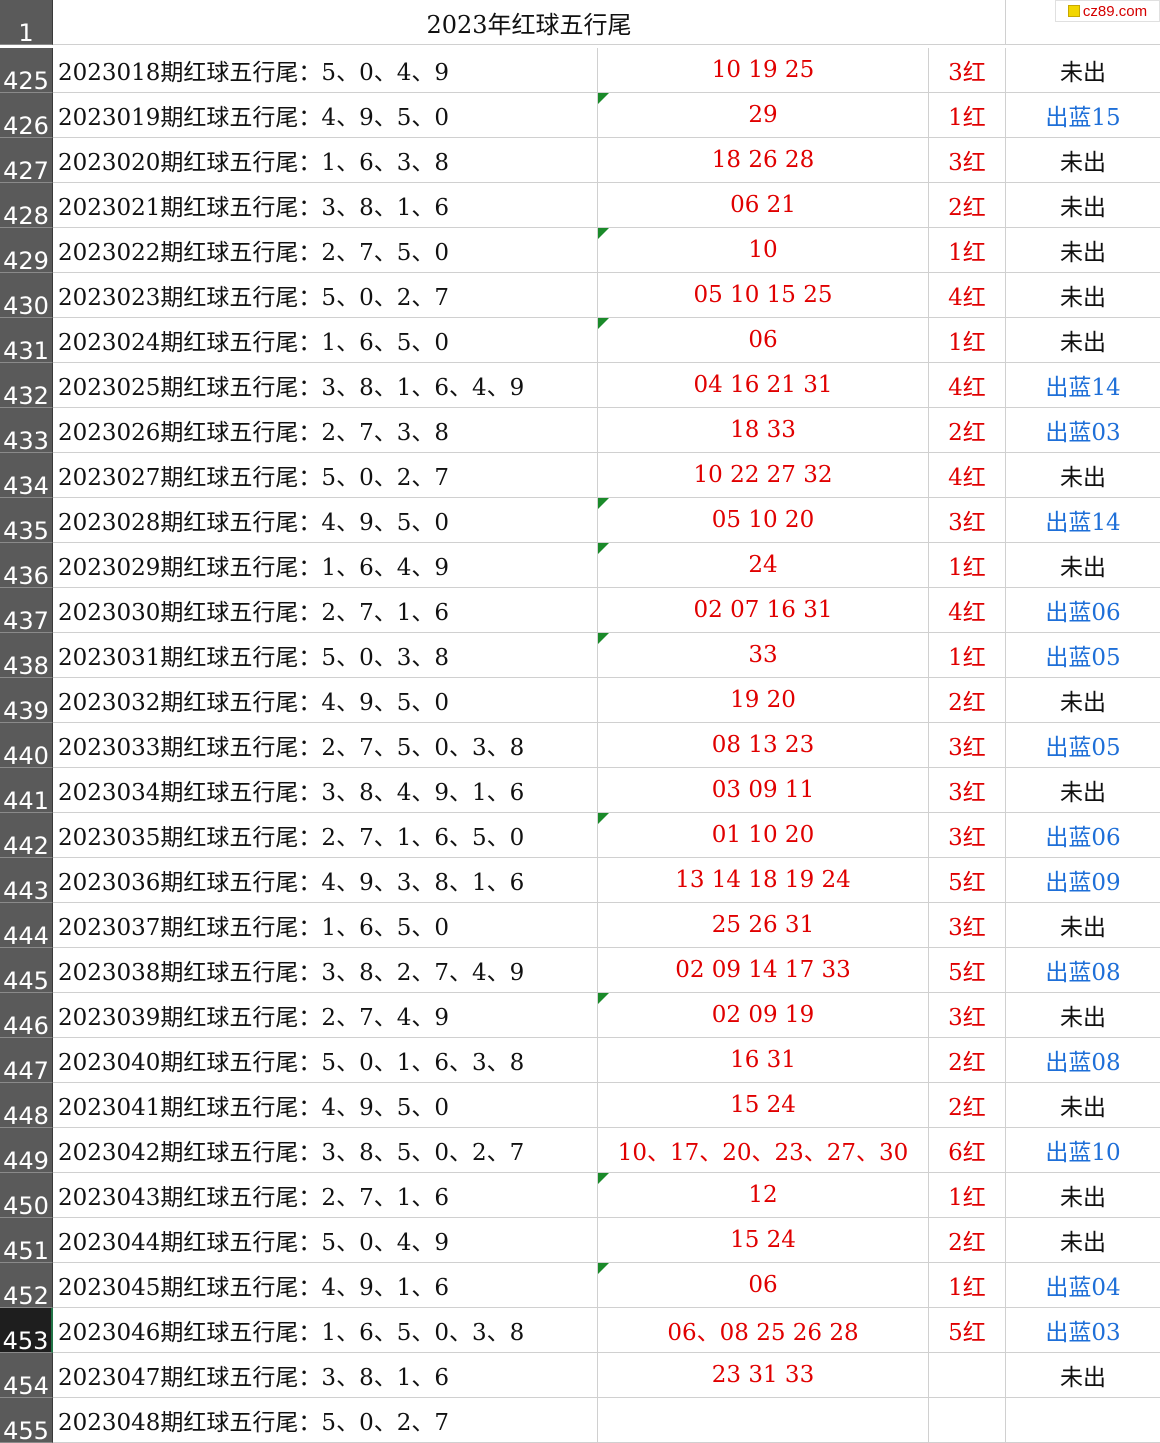 Image resolution: width=1160 pixels, height=1443 pixels. I want to click on row-header: 434, so click(26, 475).